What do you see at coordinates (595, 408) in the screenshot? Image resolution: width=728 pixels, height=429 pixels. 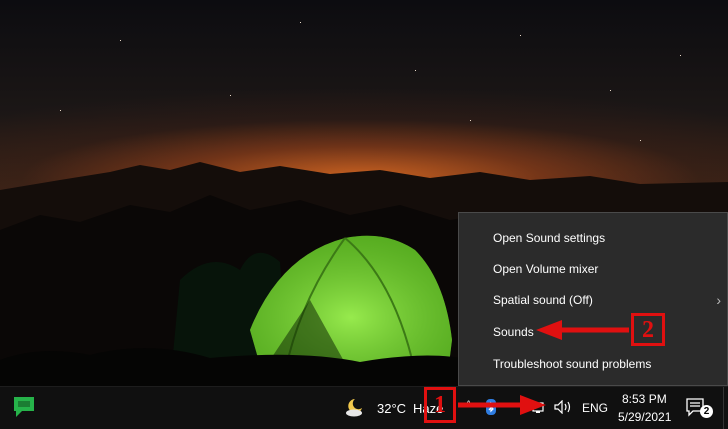 I see `input-language-indicator: ENG` at bounding box center [595, 408].